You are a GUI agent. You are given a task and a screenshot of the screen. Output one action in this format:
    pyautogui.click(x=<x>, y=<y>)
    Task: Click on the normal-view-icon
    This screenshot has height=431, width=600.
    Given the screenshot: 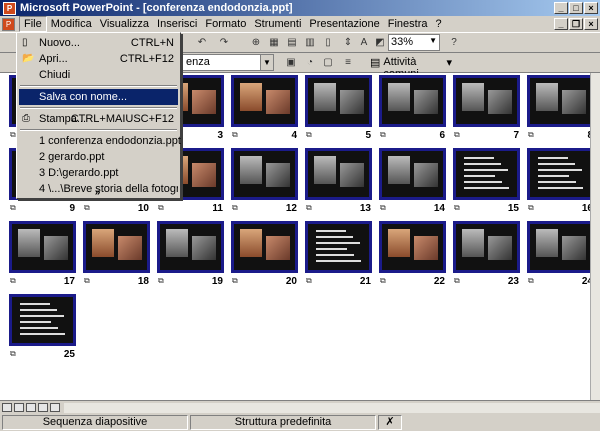 What is the action you would take?
    pyautogui.click(x=7, y=407)
    